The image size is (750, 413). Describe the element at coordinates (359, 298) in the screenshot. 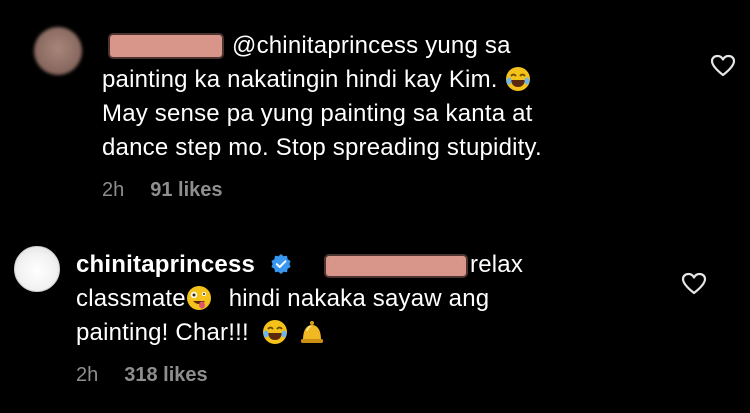

I see `comment-text: hindi nakaka sayaw ang` at that location.